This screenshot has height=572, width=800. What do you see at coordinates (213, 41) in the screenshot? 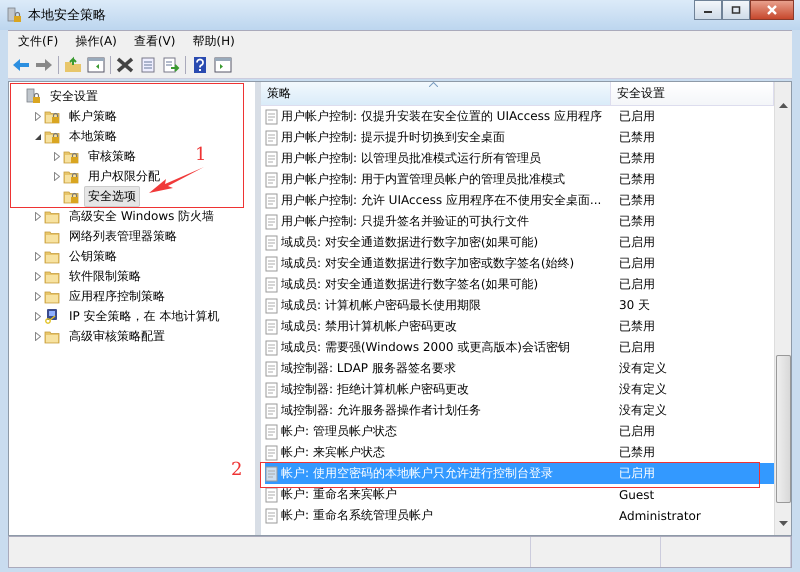
I see `menu-item: 帮助(H)` at bounding box center [213, 41].